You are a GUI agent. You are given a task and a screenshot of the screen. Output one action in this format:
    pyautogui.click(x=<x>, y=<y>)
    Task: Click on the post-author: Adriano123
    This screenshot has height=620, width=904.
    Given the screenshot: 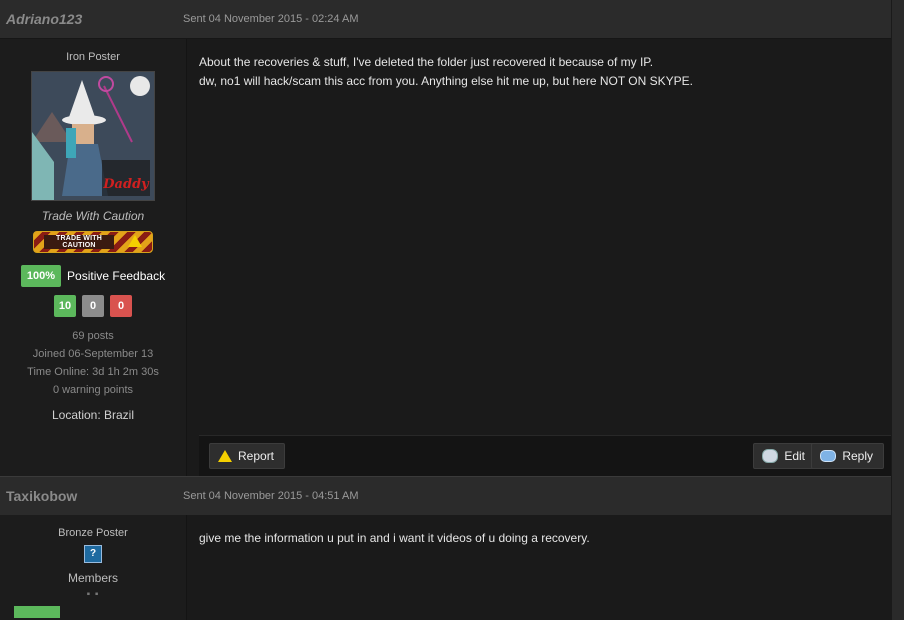 What is the action you would take?
    pyautogui.click(x=44, y=19)
    